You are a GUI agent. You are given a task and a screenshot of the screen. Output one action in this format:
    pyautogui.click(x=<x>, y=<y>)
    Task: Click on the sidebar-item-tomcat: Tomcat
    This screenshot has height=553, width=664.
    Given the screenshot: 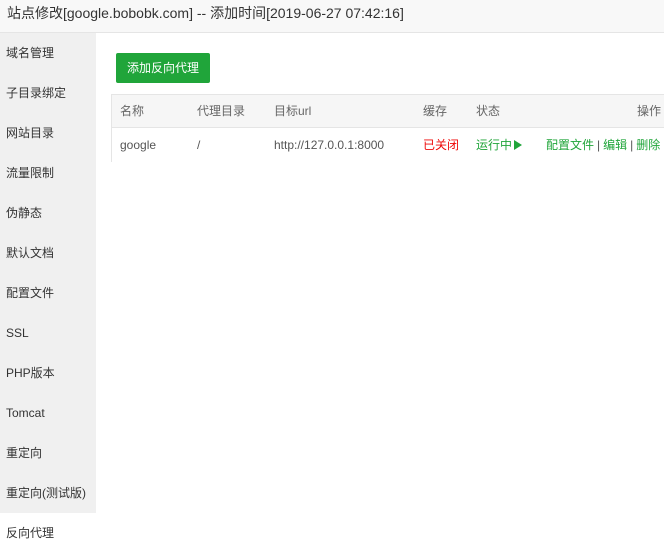 What is the action you would take?
    pyautogui.click(x=48, y=413)
    